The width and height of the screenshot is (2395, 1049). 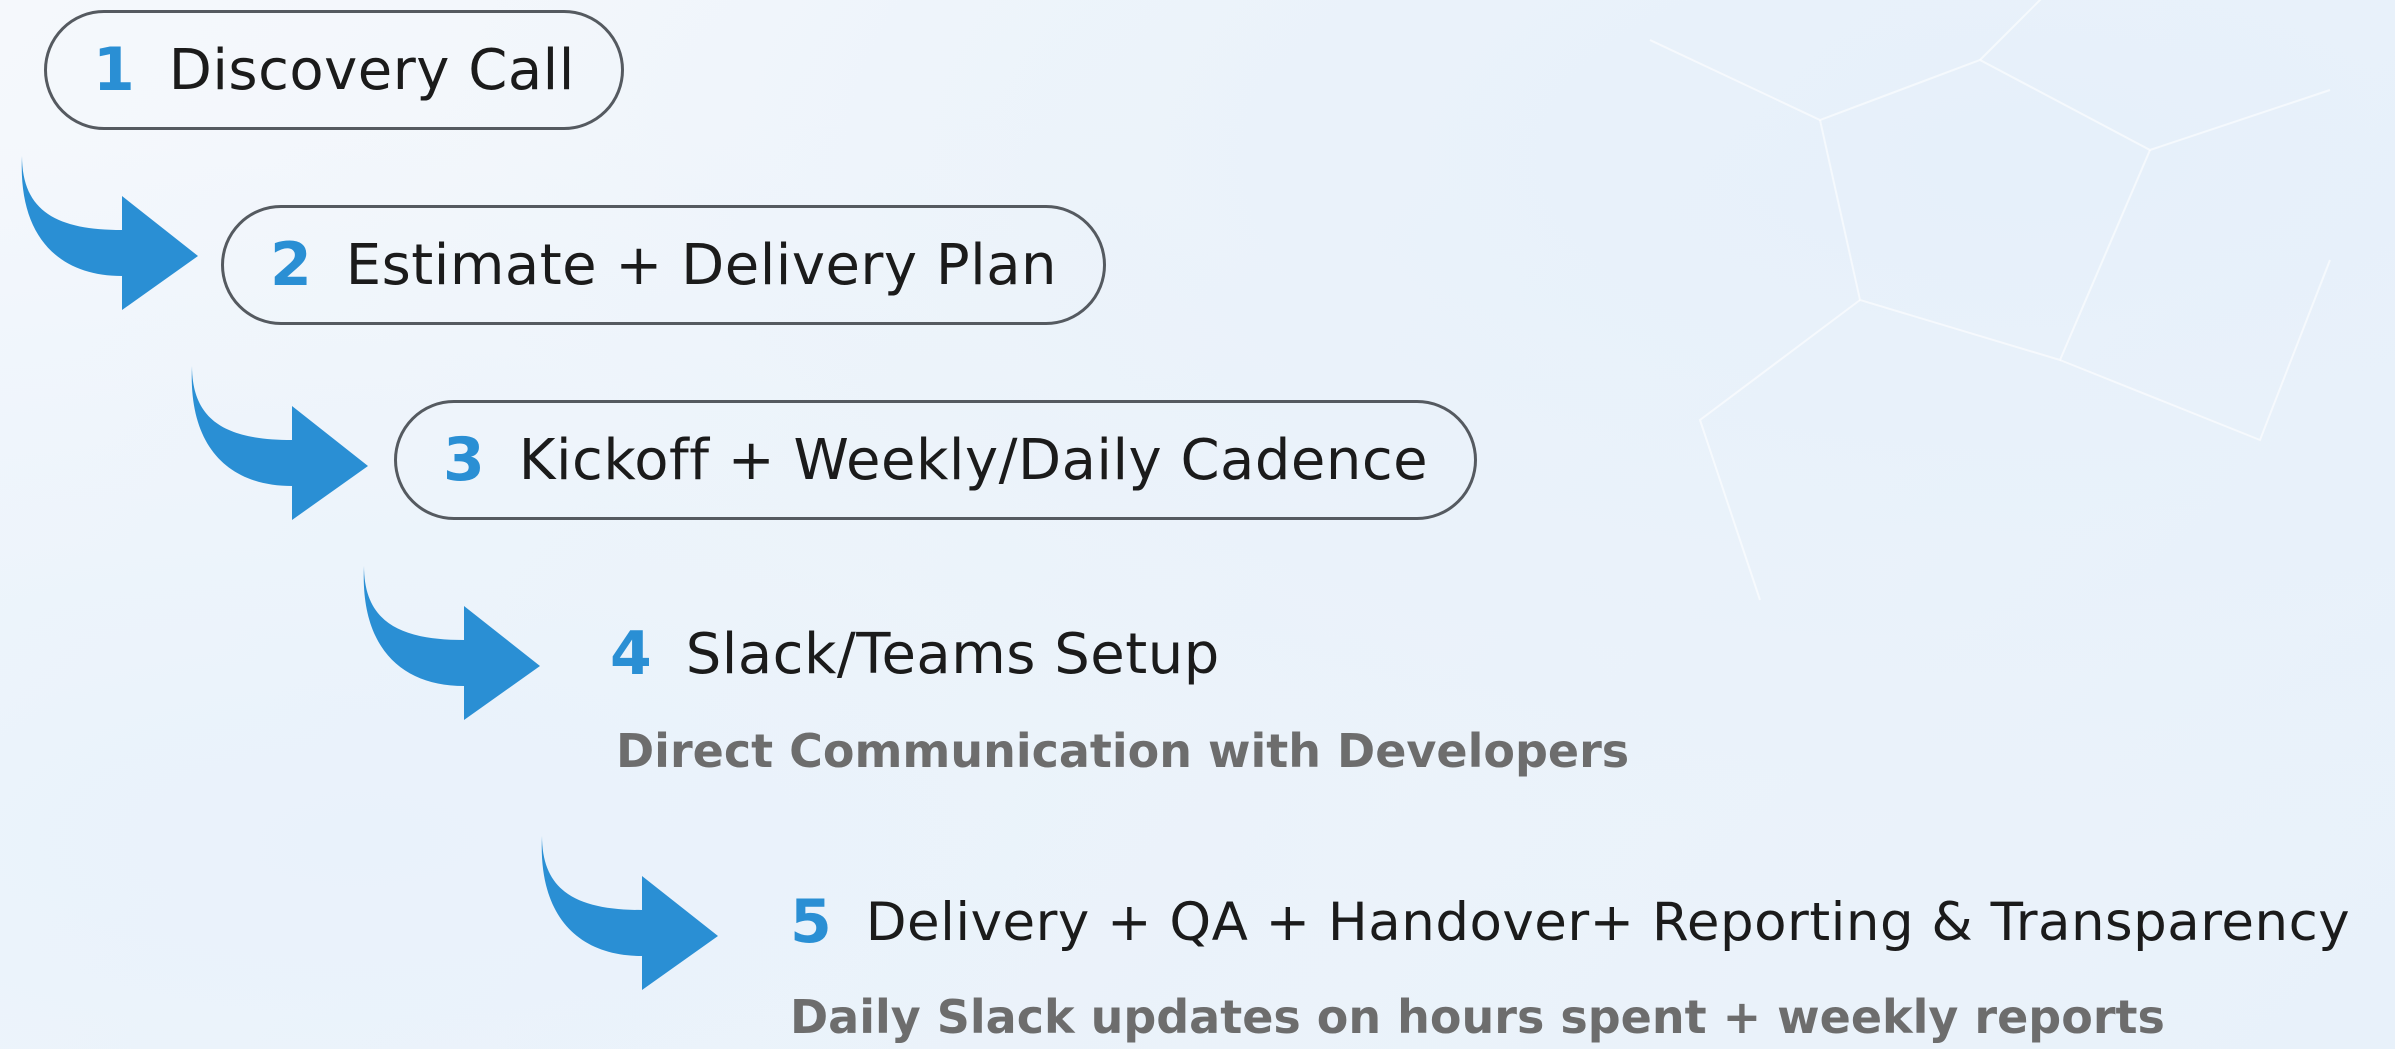 What do you see at coordinates (701, 265) in the screenshot?
I see `step-label: Estimate + Delivery Plan` at bounding box center [701, 265].